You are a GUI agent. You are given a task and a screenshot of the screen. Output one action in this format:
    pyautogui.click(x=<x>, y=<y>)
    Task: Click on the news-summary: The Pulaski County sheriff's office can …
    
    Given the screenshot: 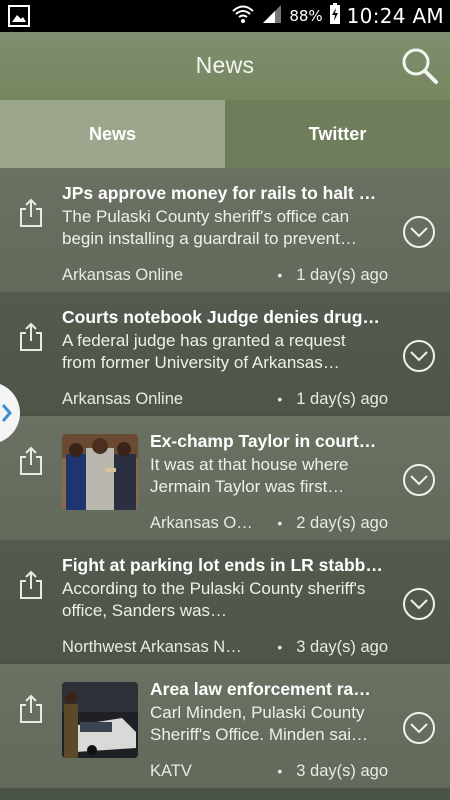 What is the action you would take?
    pyautogui.click(x=209, y=227)
    